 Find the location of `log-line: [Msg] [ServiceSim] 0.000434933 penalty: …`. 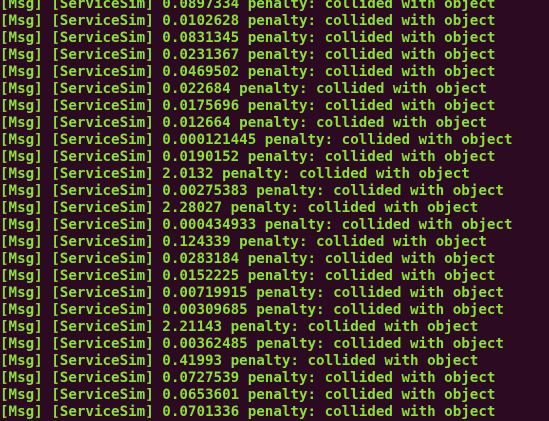

log-line: [Msg] [ServiceSim] 0.000434933 penalty: … is located at coordinates (256, 225).